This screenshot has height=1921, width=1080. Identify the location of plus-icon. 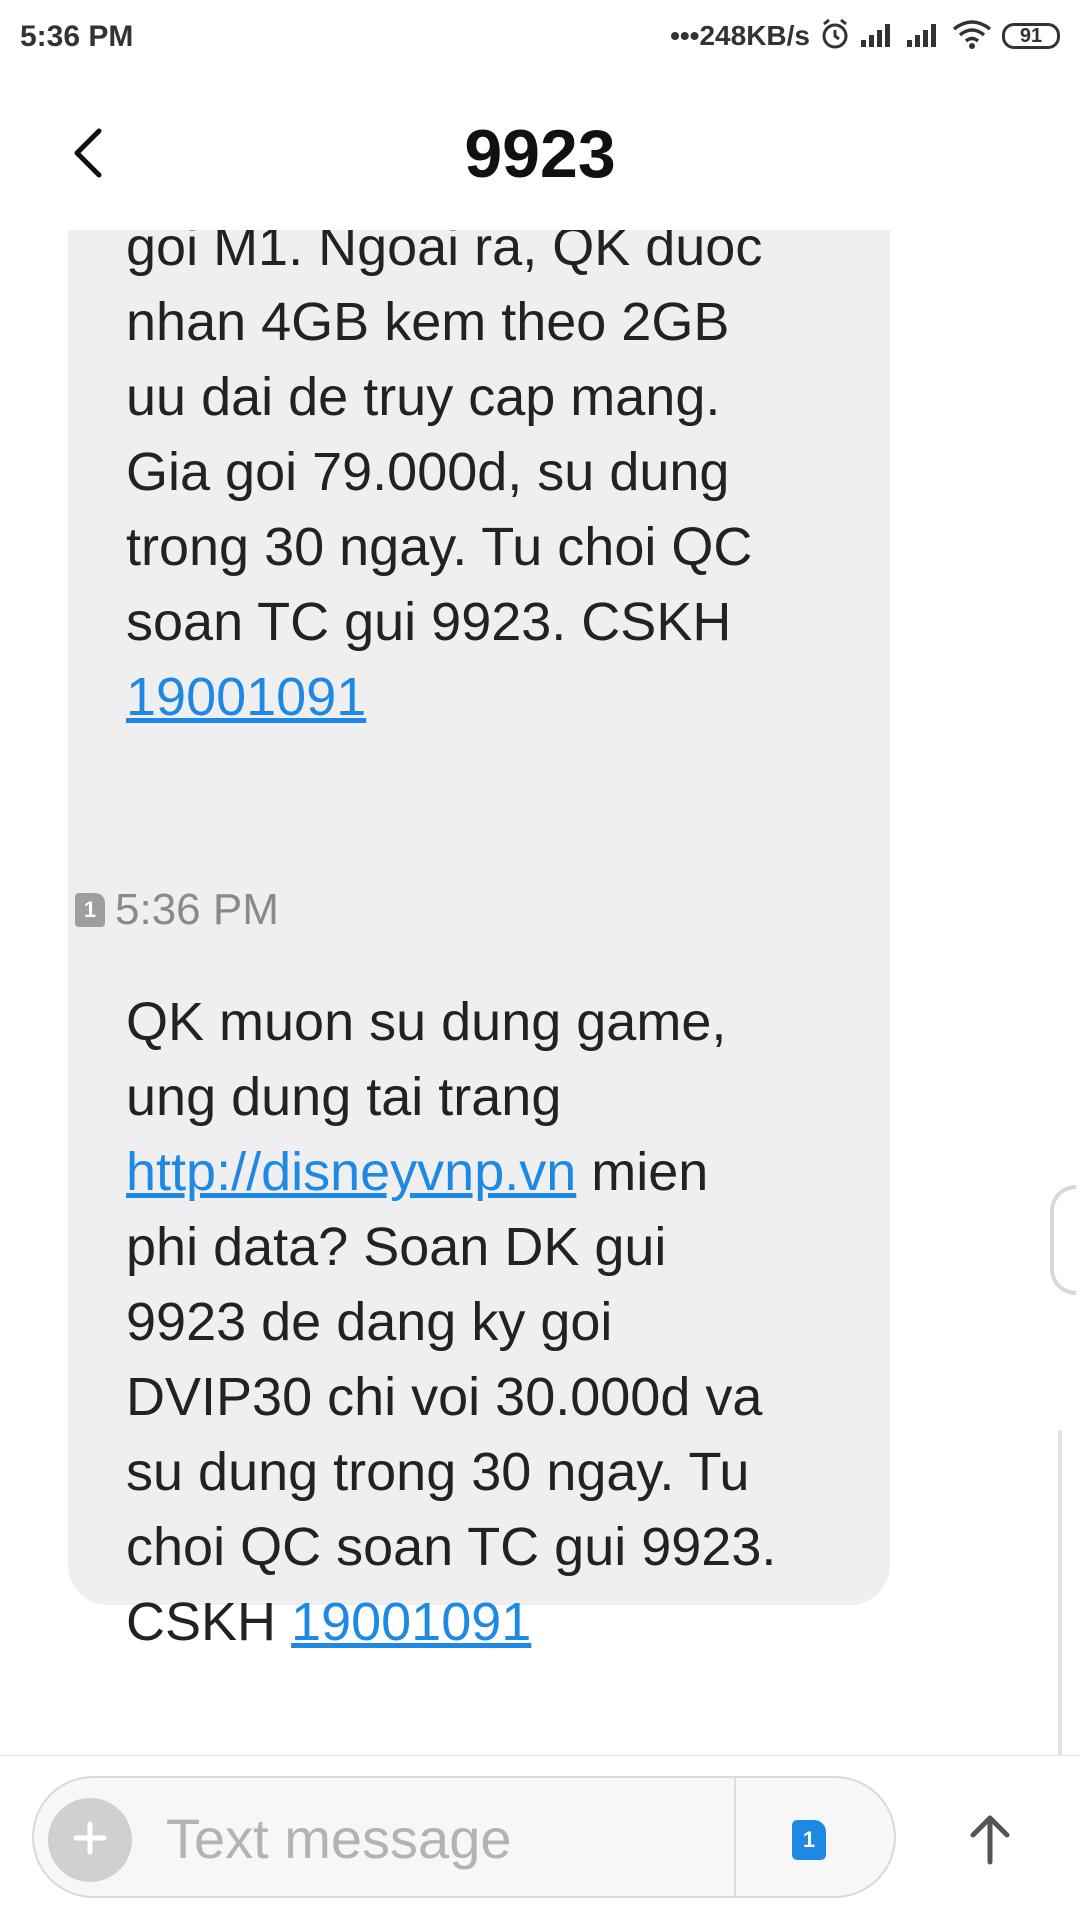
(90, 1840).